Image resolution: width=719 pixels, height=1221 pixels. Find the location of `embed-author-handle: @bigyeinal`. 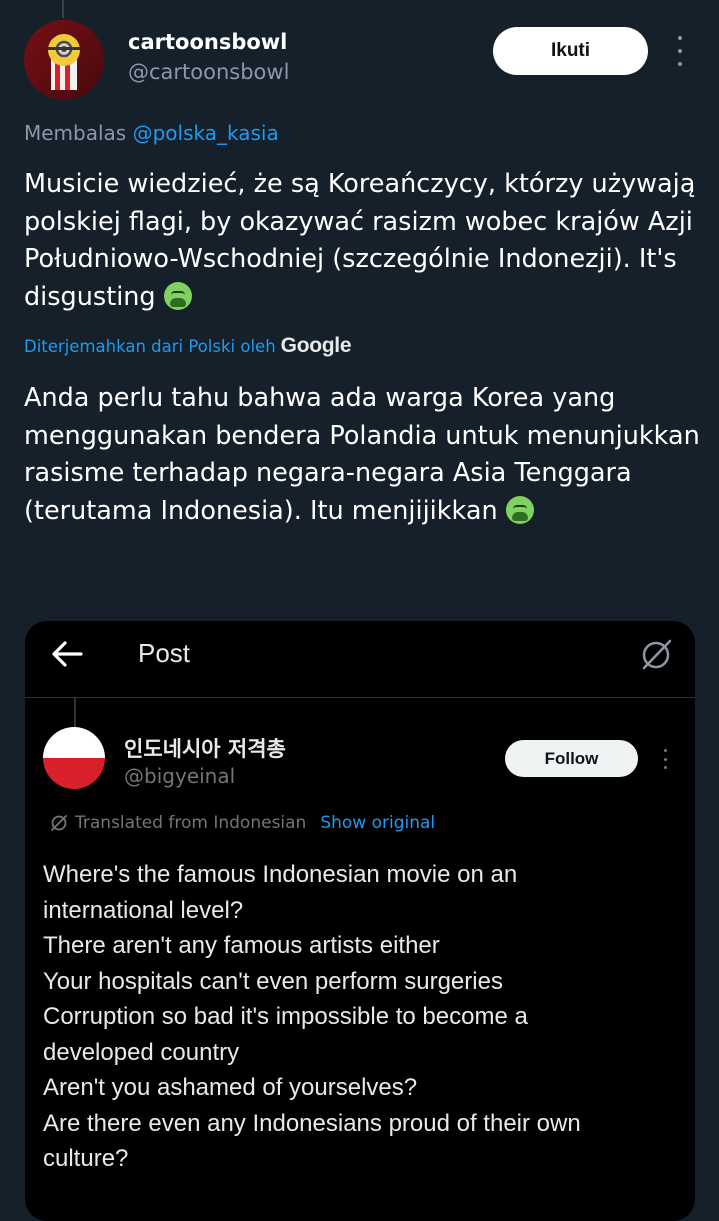

embed-author-handle: @bigyeinal is located at coordinates (180, 776).